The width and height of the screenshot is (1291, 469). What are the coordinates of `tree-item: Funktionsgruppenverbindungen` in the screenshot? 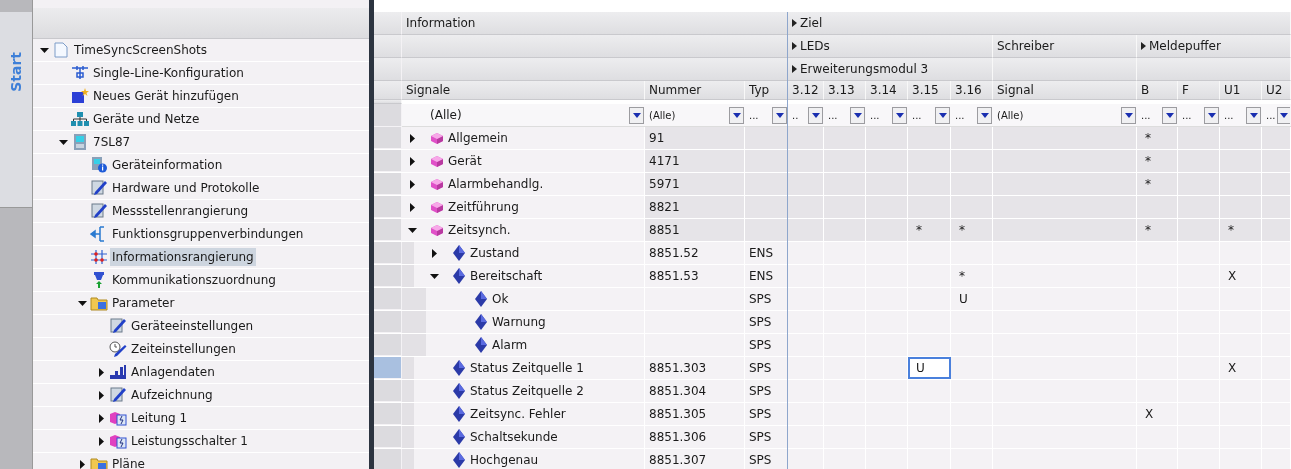 It's located at (208, 234).